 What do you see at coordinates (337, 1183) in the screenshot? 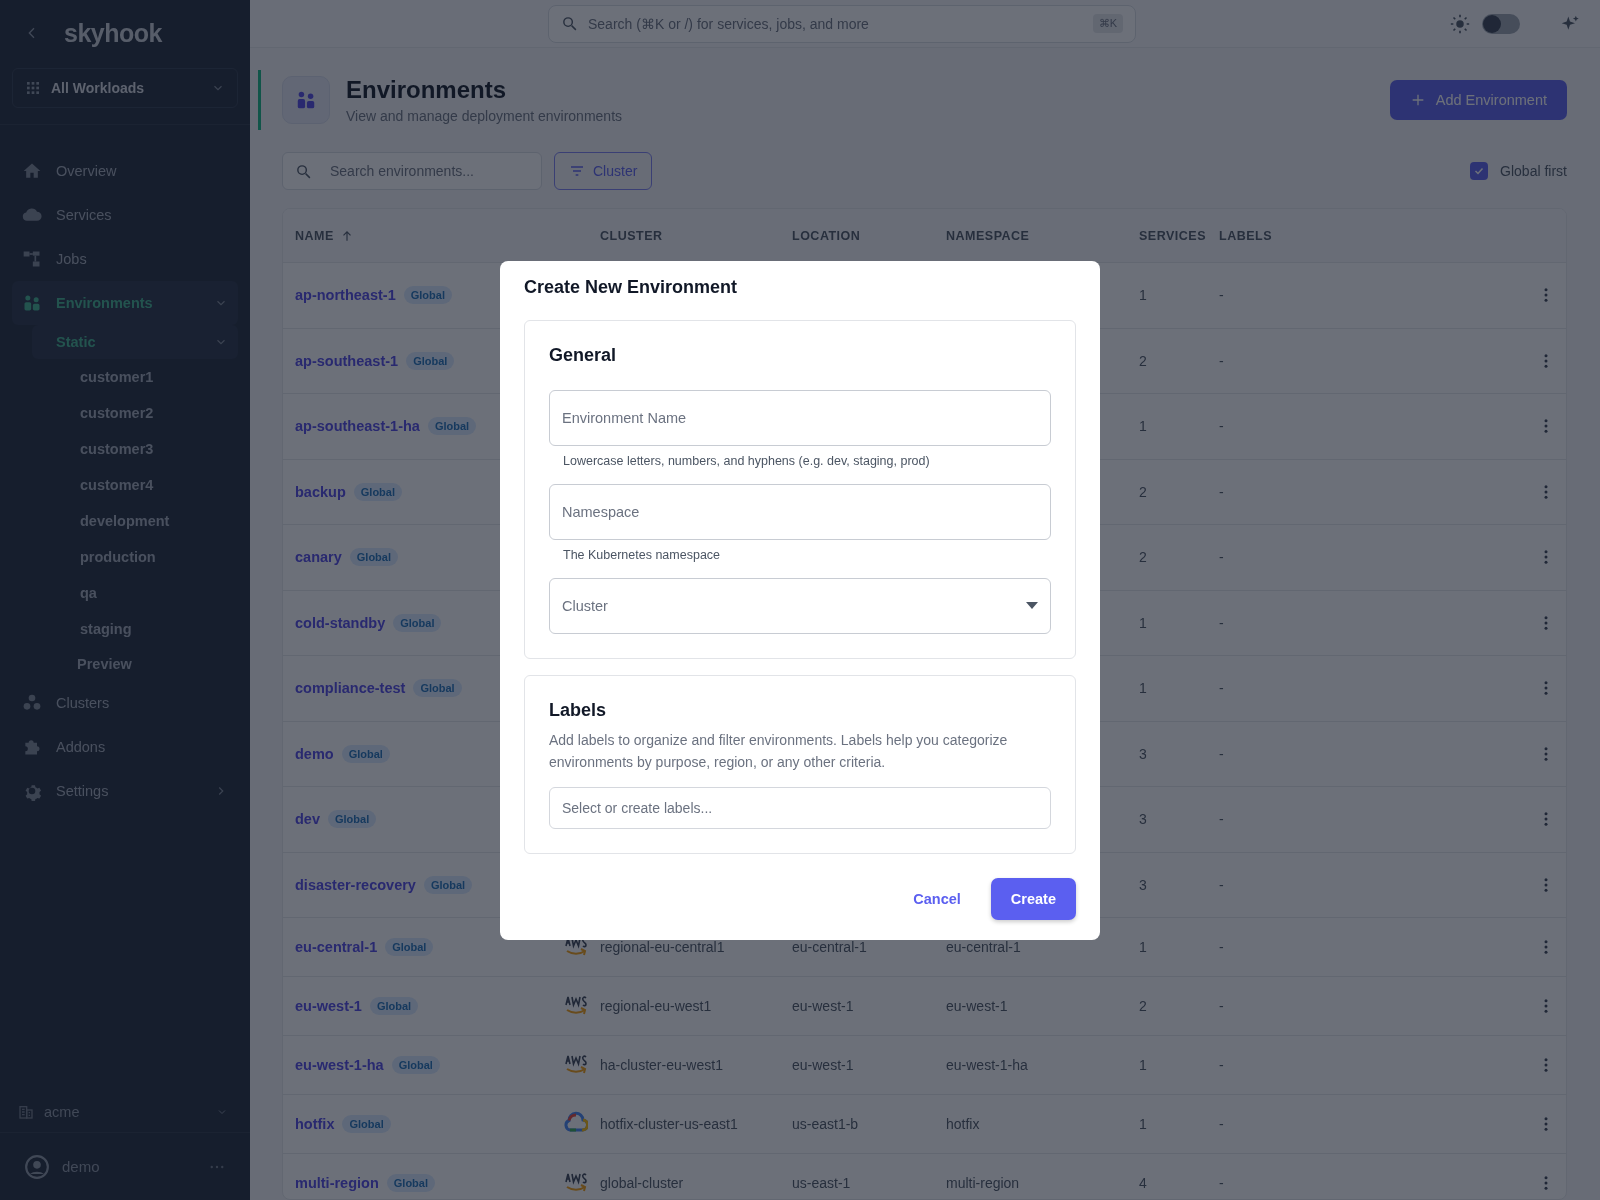
I see `environment-link: multi-region` at bounding box center [337, 1183].